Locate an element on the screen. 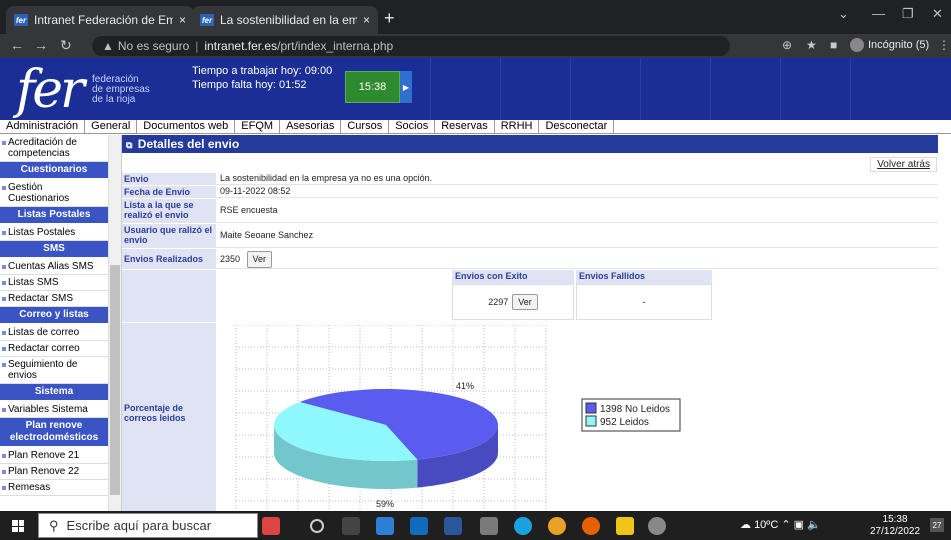 The image size is (951, 540). sidebar-section-plan-renove: Plan renove electrodomésticos is located at coordinates (54, 433).